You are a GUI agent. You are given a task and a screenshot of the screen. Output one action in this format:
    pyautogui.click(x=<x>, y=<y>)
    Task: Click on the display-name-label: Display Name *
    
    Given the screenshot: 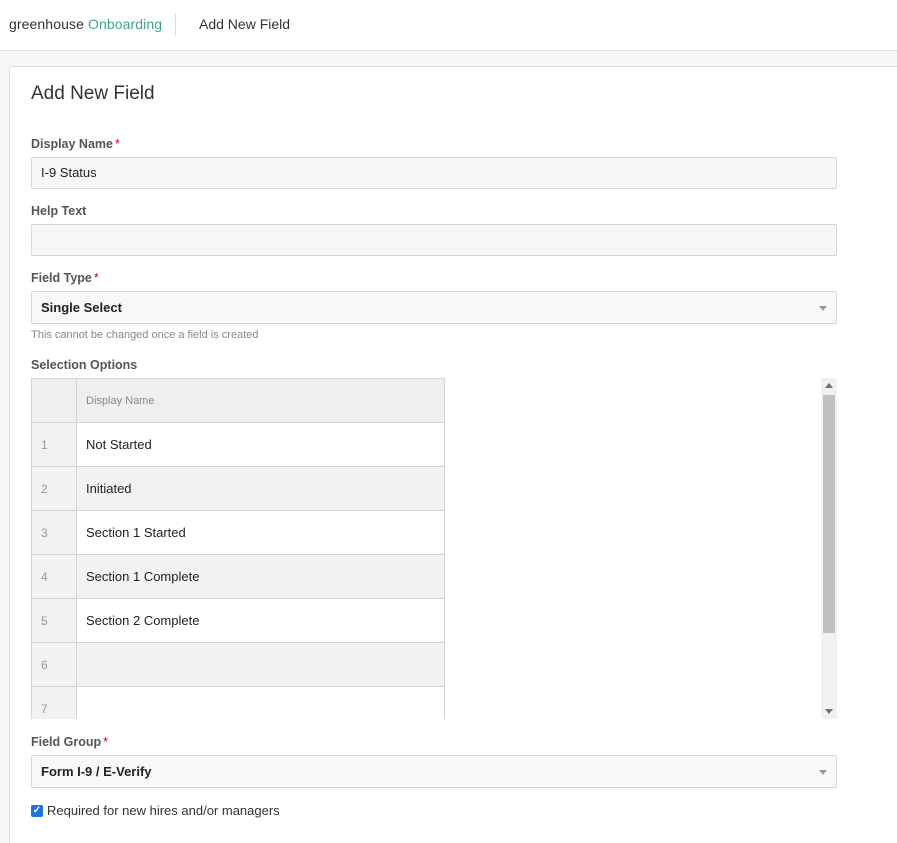 What is the action you would take?
    pyautogui.click(x=75, y=144)
    